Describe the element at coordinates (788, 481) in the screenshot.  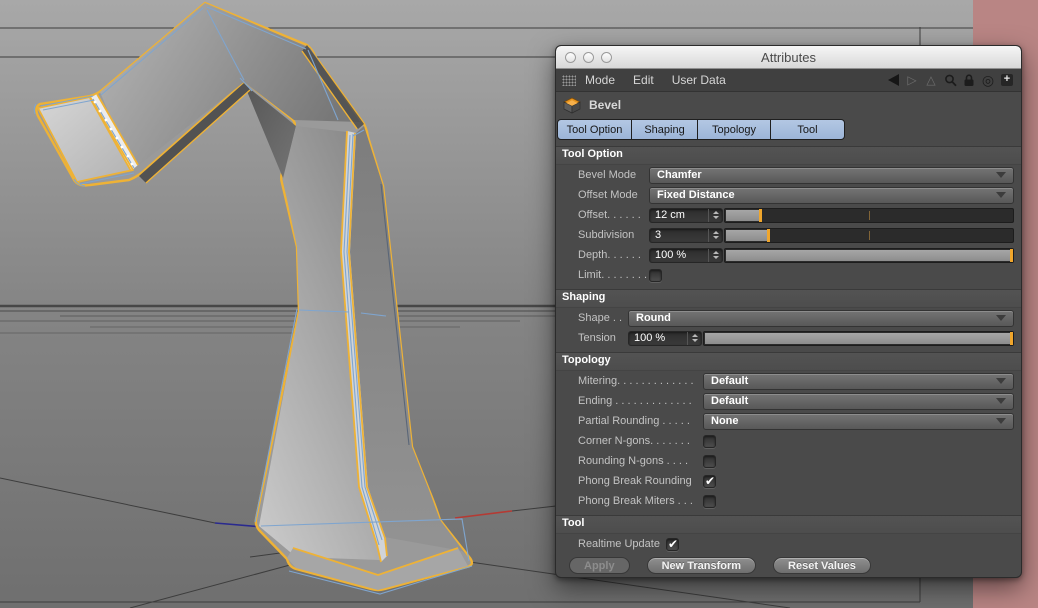
I see `row-phong-break-rounding: Phong Break Rounding` at that location.